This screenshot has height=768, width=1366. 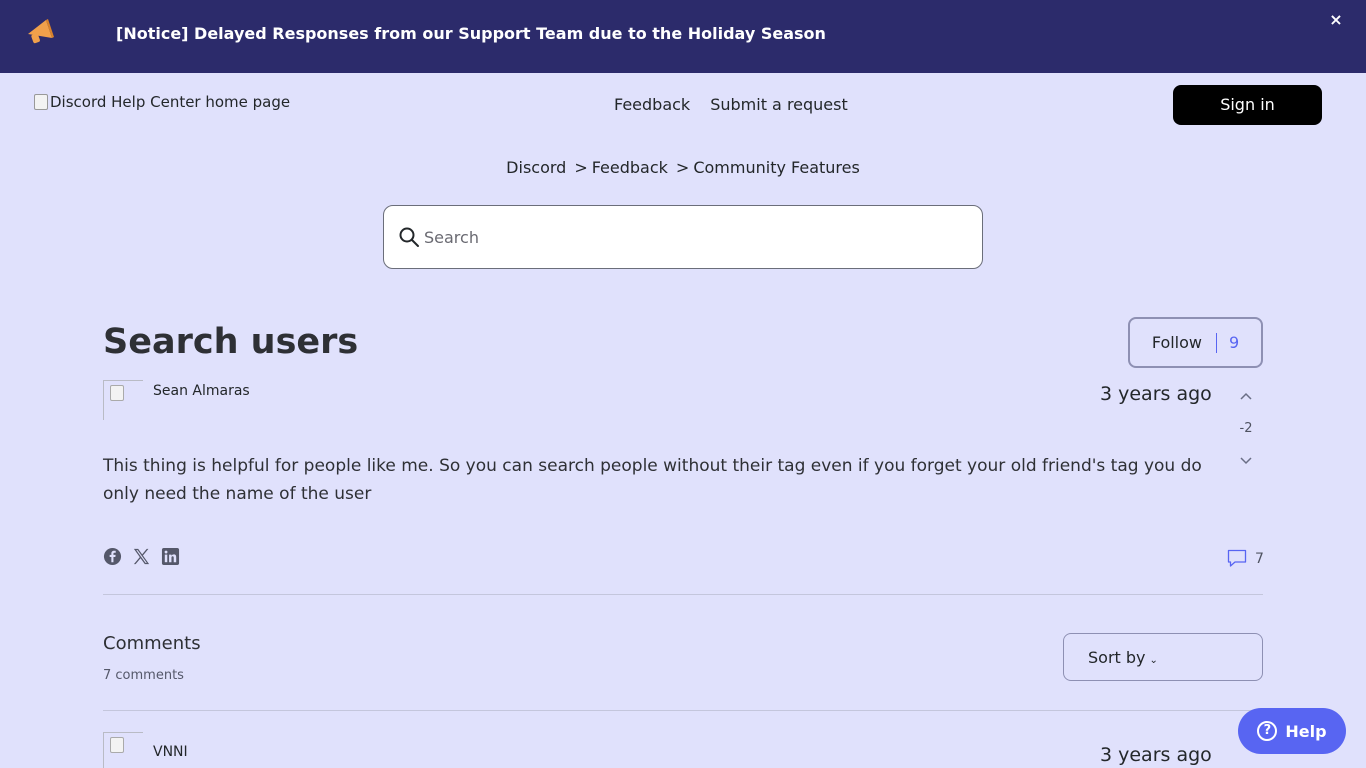 I want to click on home-logo-link: Discord Help Center home page, so click(x=162, y=102).